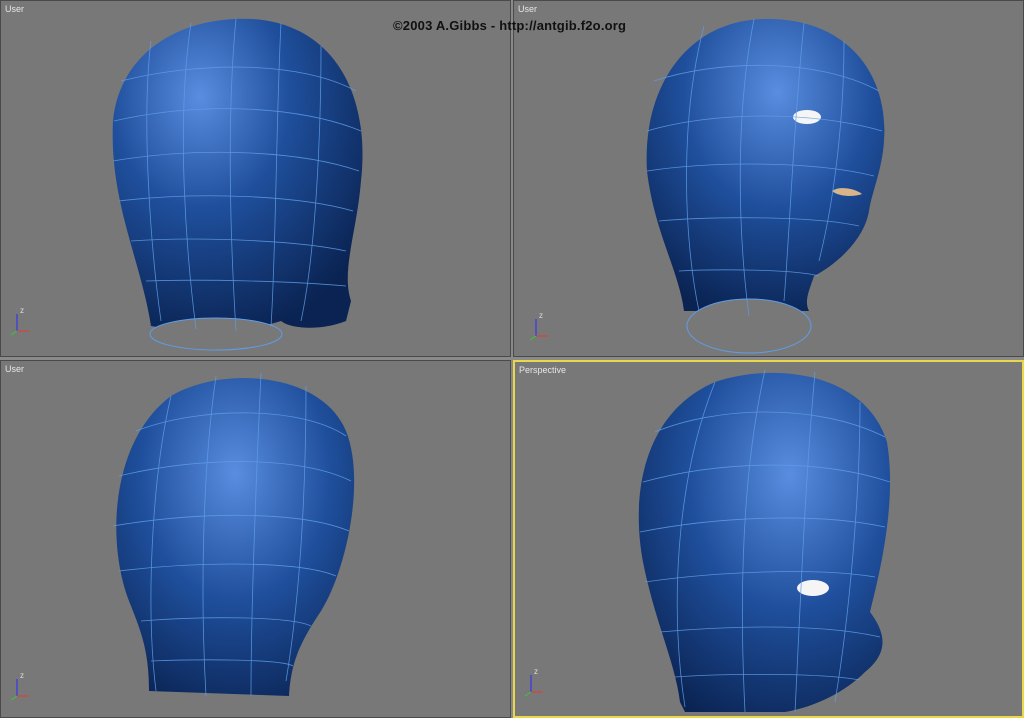 The image size is (1024, 718). What do you see at coordinates (764, 541) in the screenshot?
I see `head-model-perspective-view` at bounding box center [764, 541].